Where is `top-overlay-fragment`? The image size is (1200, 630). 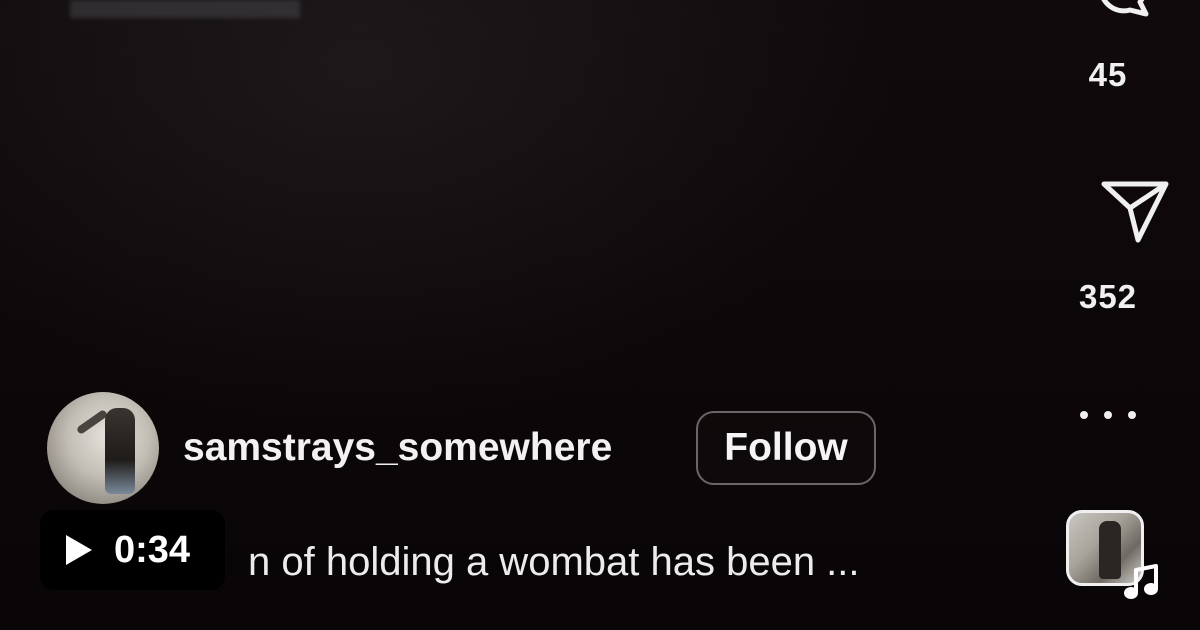 top-overlay-fragment is located at coordinates (185, 9).